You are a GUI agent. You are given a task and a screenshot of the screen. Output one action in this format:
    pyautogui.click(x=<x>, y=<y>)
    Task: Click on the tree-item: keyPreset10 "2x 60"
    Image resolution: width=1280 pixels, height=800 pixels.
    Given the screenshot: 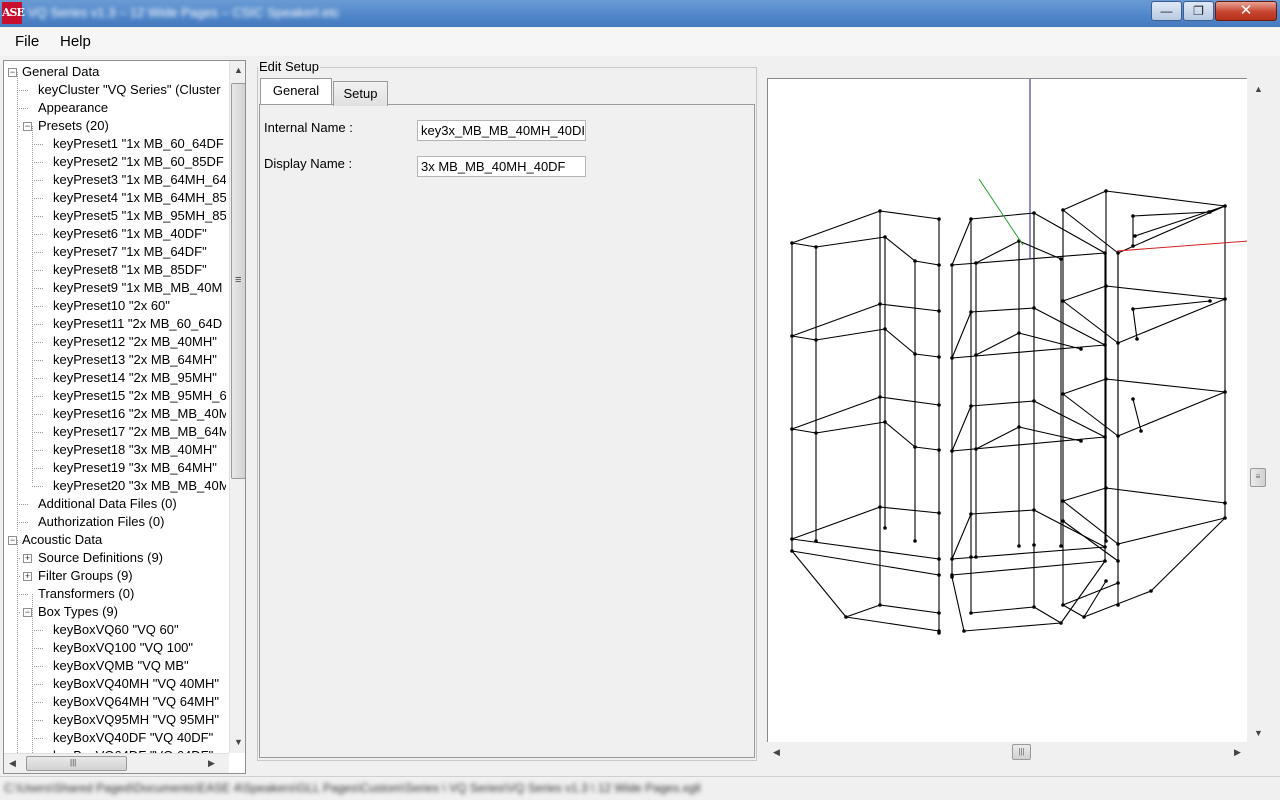 What is the action you would take?
    pyautogui.click(x=115, y=306)
    